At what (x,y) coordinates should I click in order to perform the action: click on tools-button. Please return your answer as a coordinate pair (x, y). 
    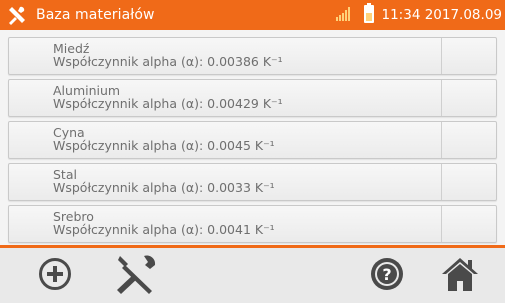
    Looking at the image, I should click on (137, 275).